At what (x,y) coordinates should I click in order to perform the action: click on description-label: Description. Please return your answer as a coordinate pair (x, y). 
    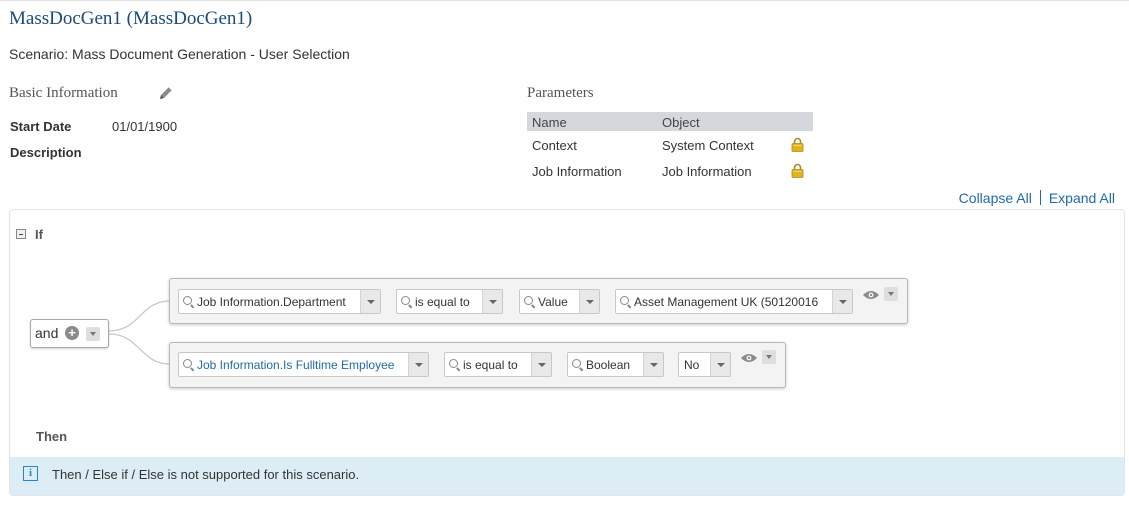
    Looking at the image, I should click on (46, 152).